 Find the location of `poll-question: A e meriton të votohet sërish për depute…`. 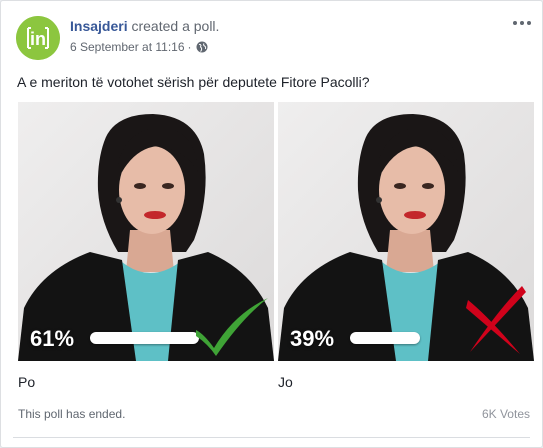

poll-question: A e meriton të votohet sërish për depute… is located at coordinates (193, 82).